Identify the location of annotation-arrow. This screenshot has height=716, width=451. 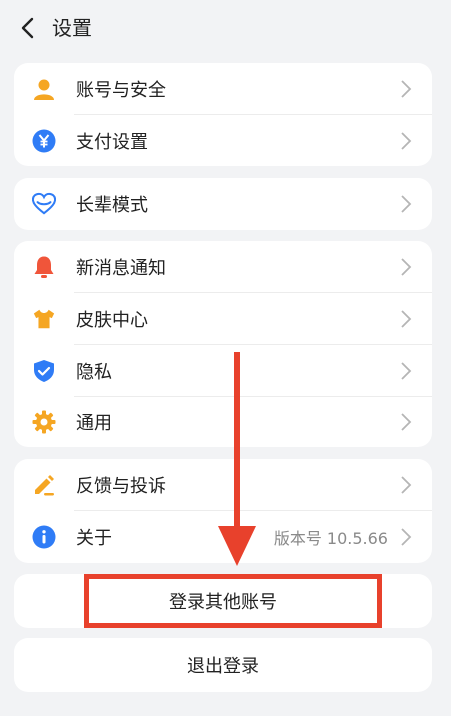
(237, 459).